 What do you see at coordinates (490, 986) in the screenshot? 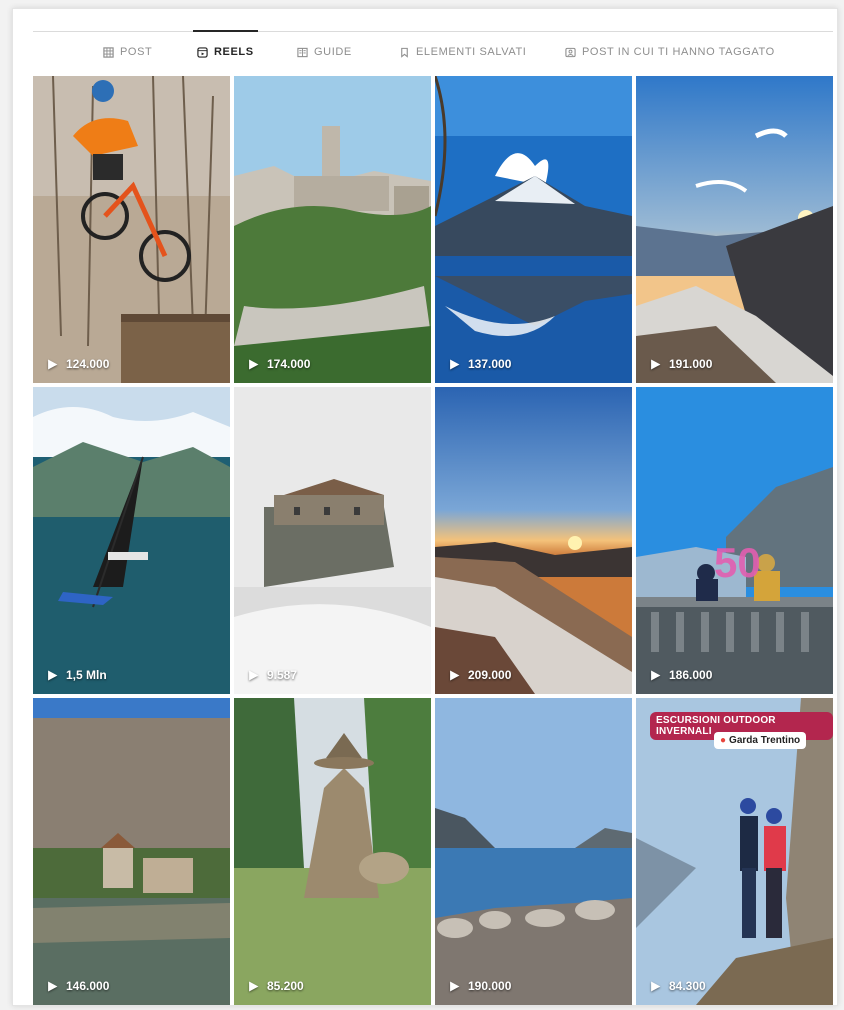
I see `view-count-label: 190.000` at bounding box center [490, 986].